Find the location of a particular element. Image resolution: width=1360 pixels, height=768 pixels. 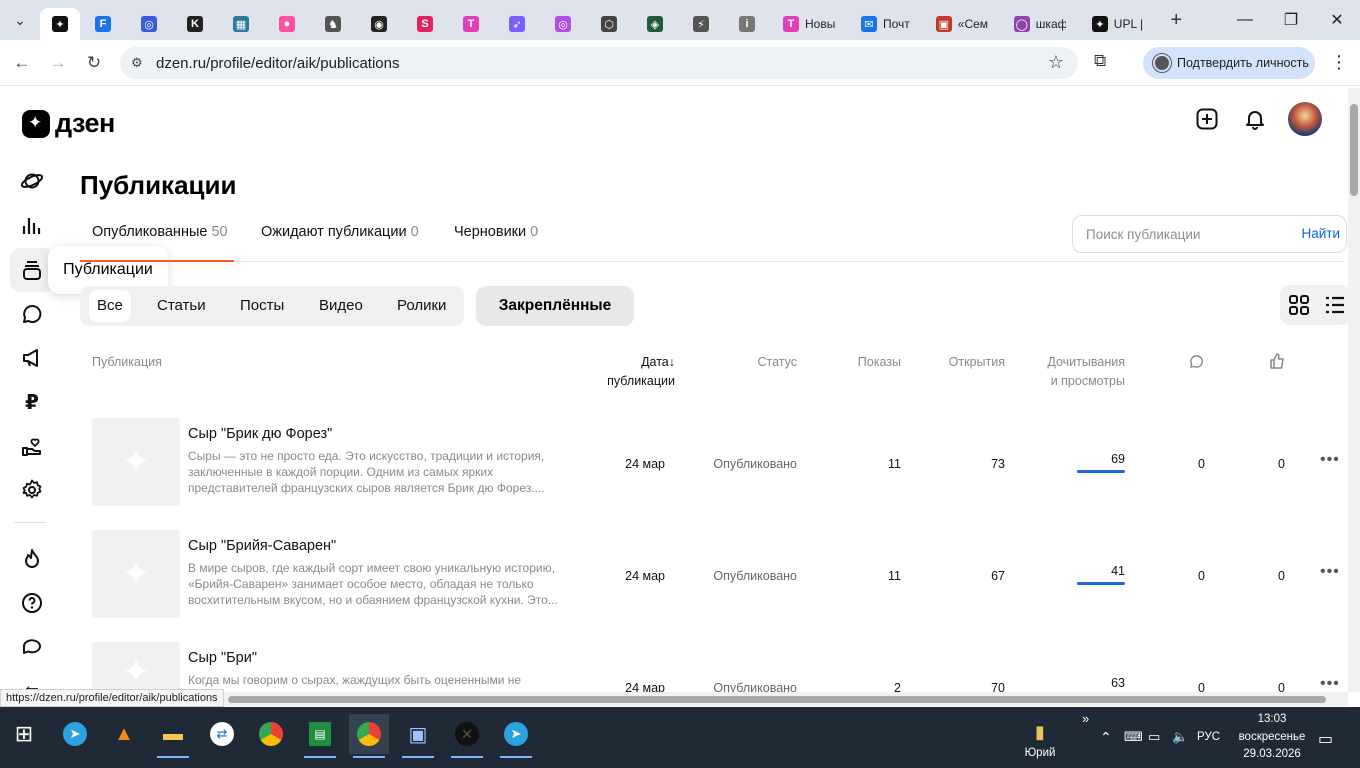

browser-tab: ✉ Почт is located at coordinates (885, 24).